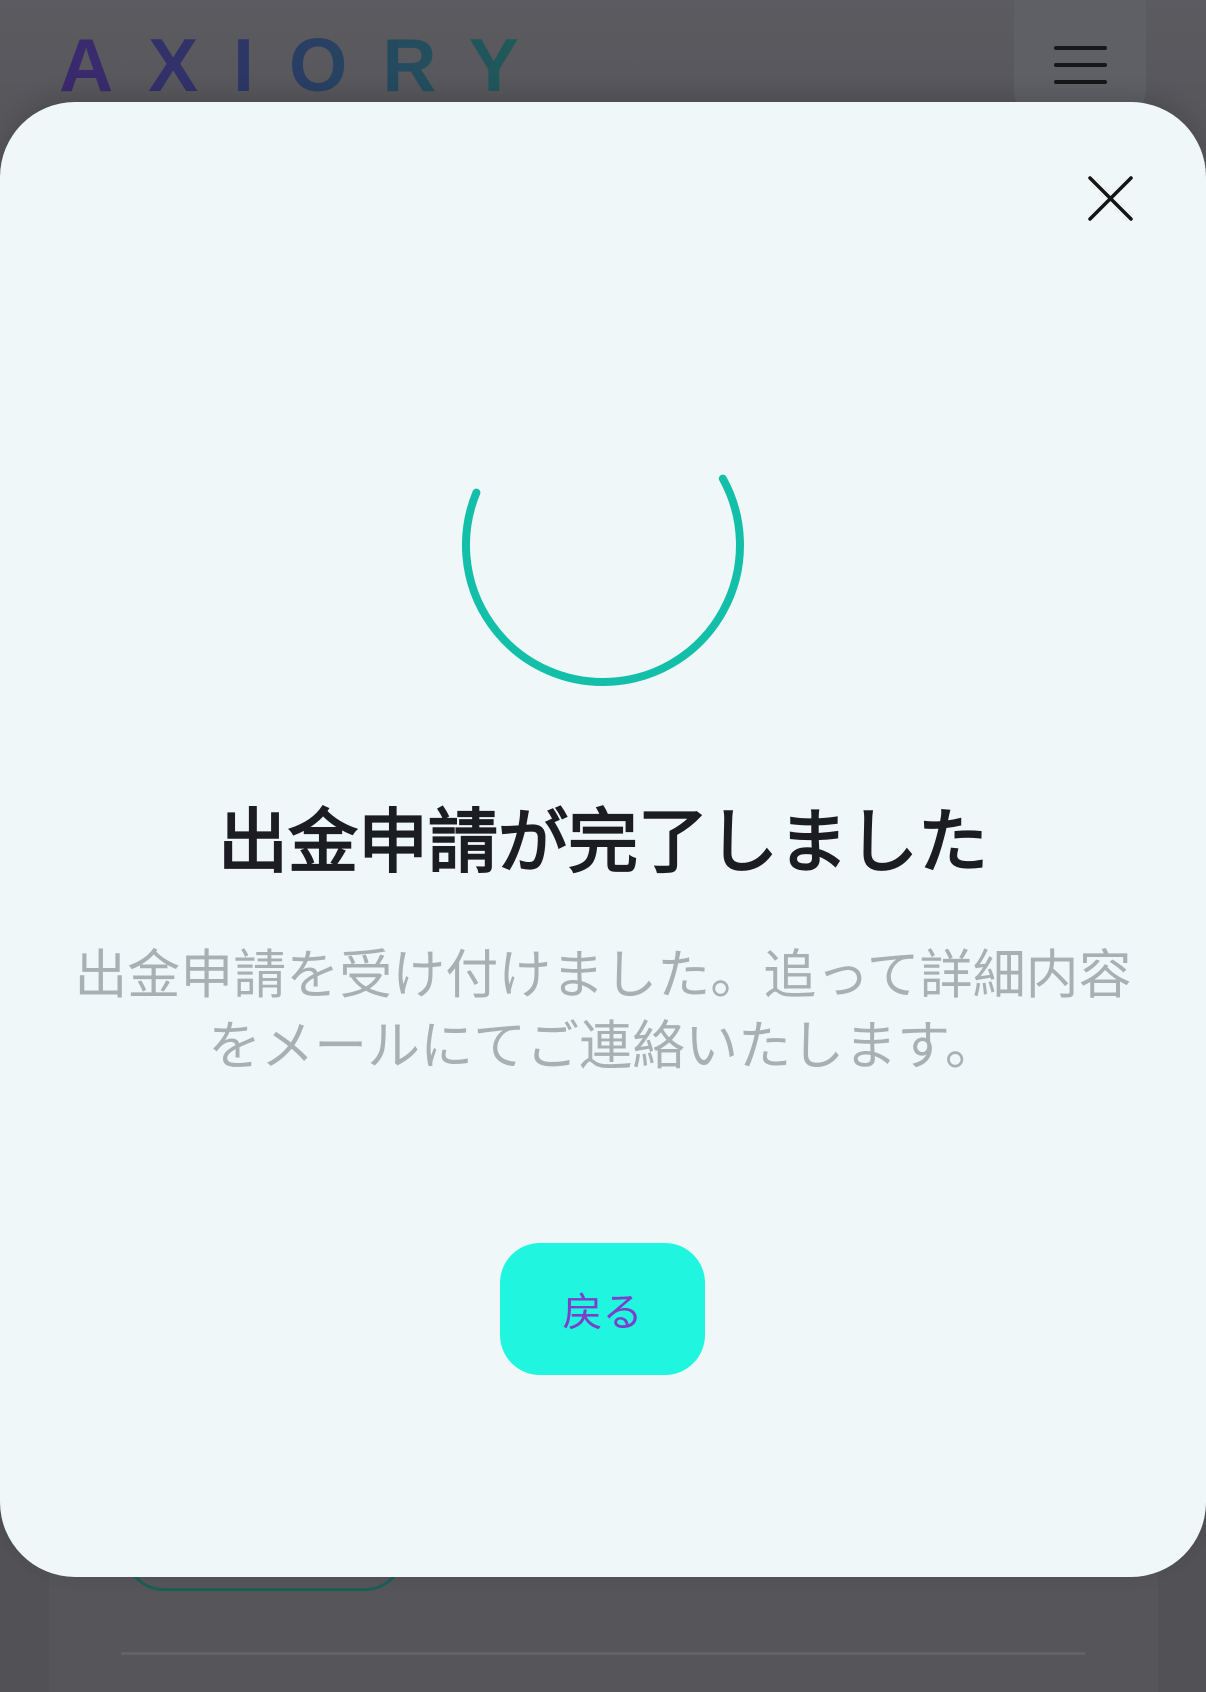 This screenshot has width=1206, height=1692. I want to click on modal-title: 出金申請が完了しました, so click(603, 842).